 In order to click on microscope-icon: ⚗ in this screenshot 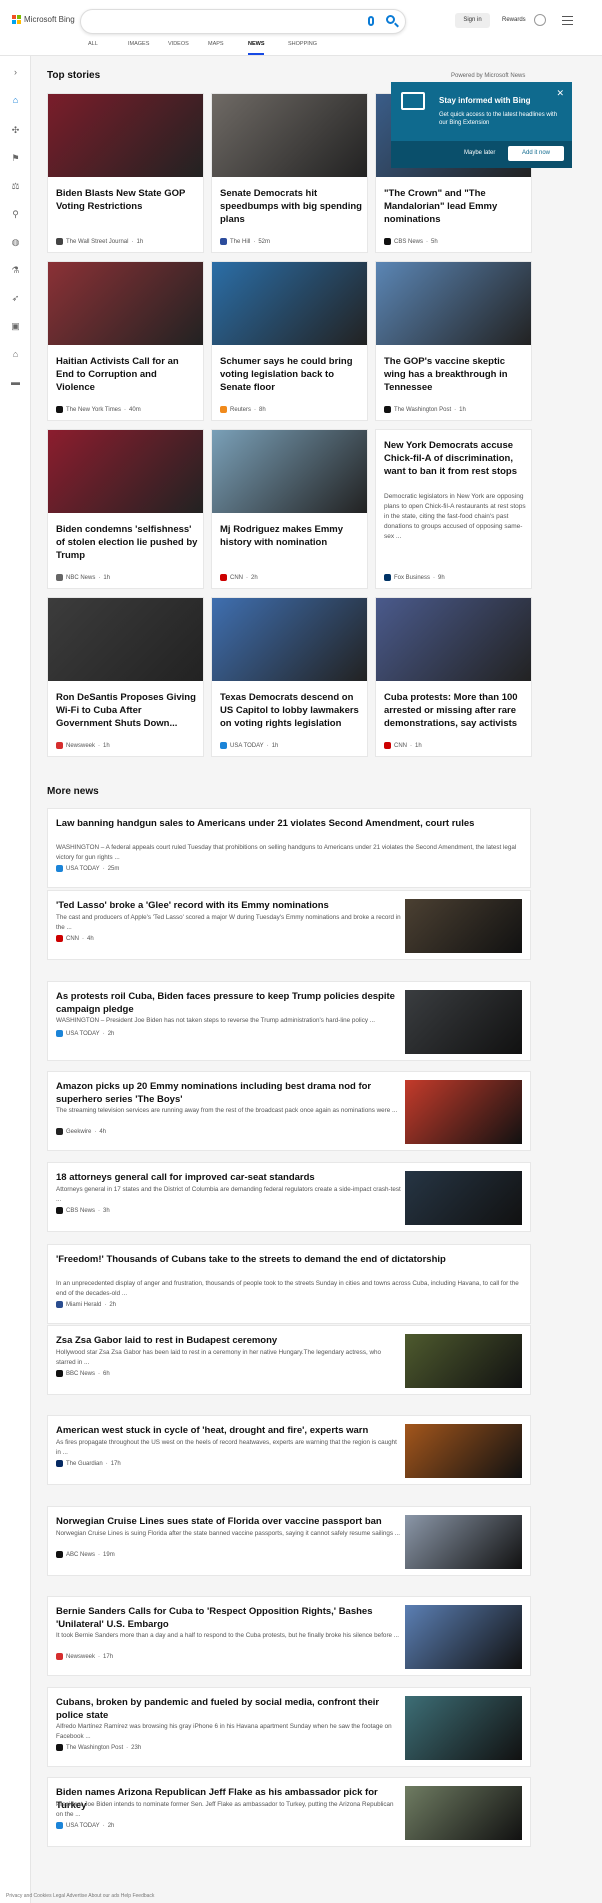, I will do `click(15, 270)`.